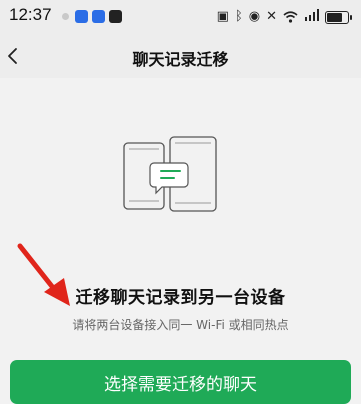 The image size is (361, 404). What do you see at coordinates (238, 16) in the screenshot?
I see `bluetooth-icon: ᛒ` at bounding box center [238, 16].